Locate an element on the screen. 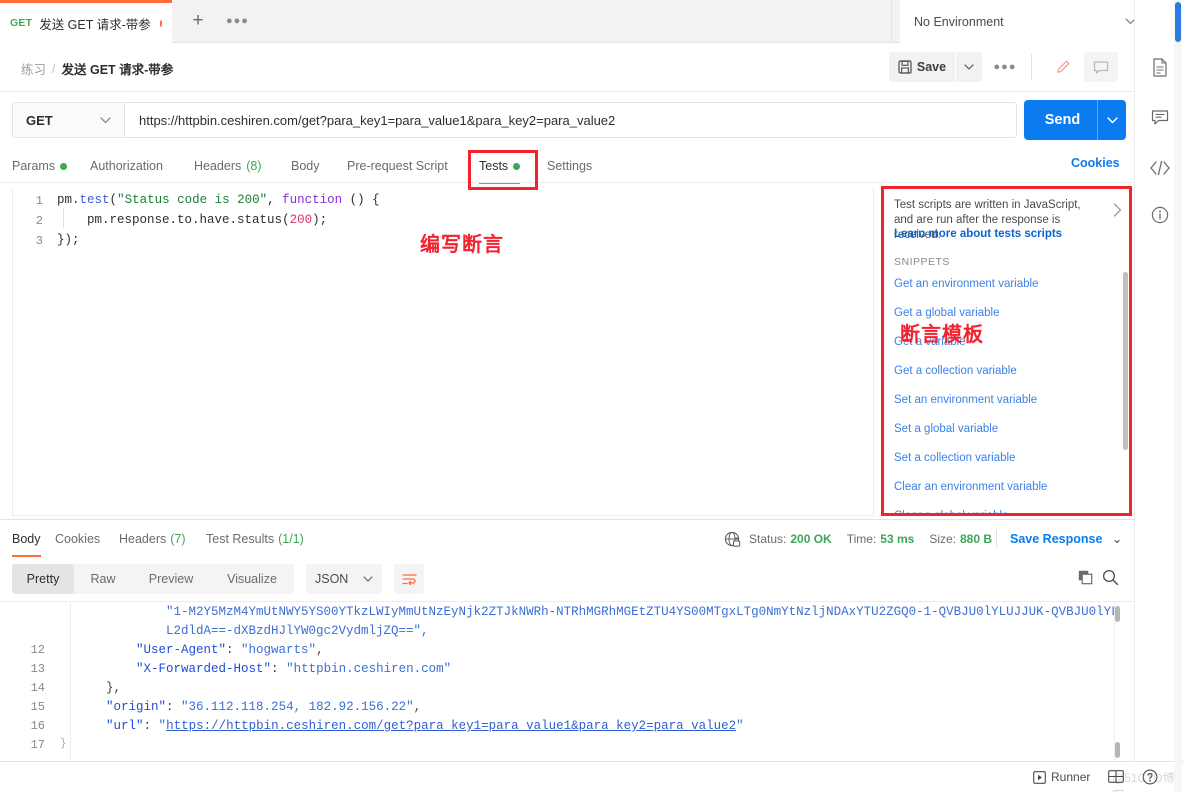 Image resolution: width=1184 pixels, height=792 pixels. response-tab-body: Body is located at coordinates (26, 540).